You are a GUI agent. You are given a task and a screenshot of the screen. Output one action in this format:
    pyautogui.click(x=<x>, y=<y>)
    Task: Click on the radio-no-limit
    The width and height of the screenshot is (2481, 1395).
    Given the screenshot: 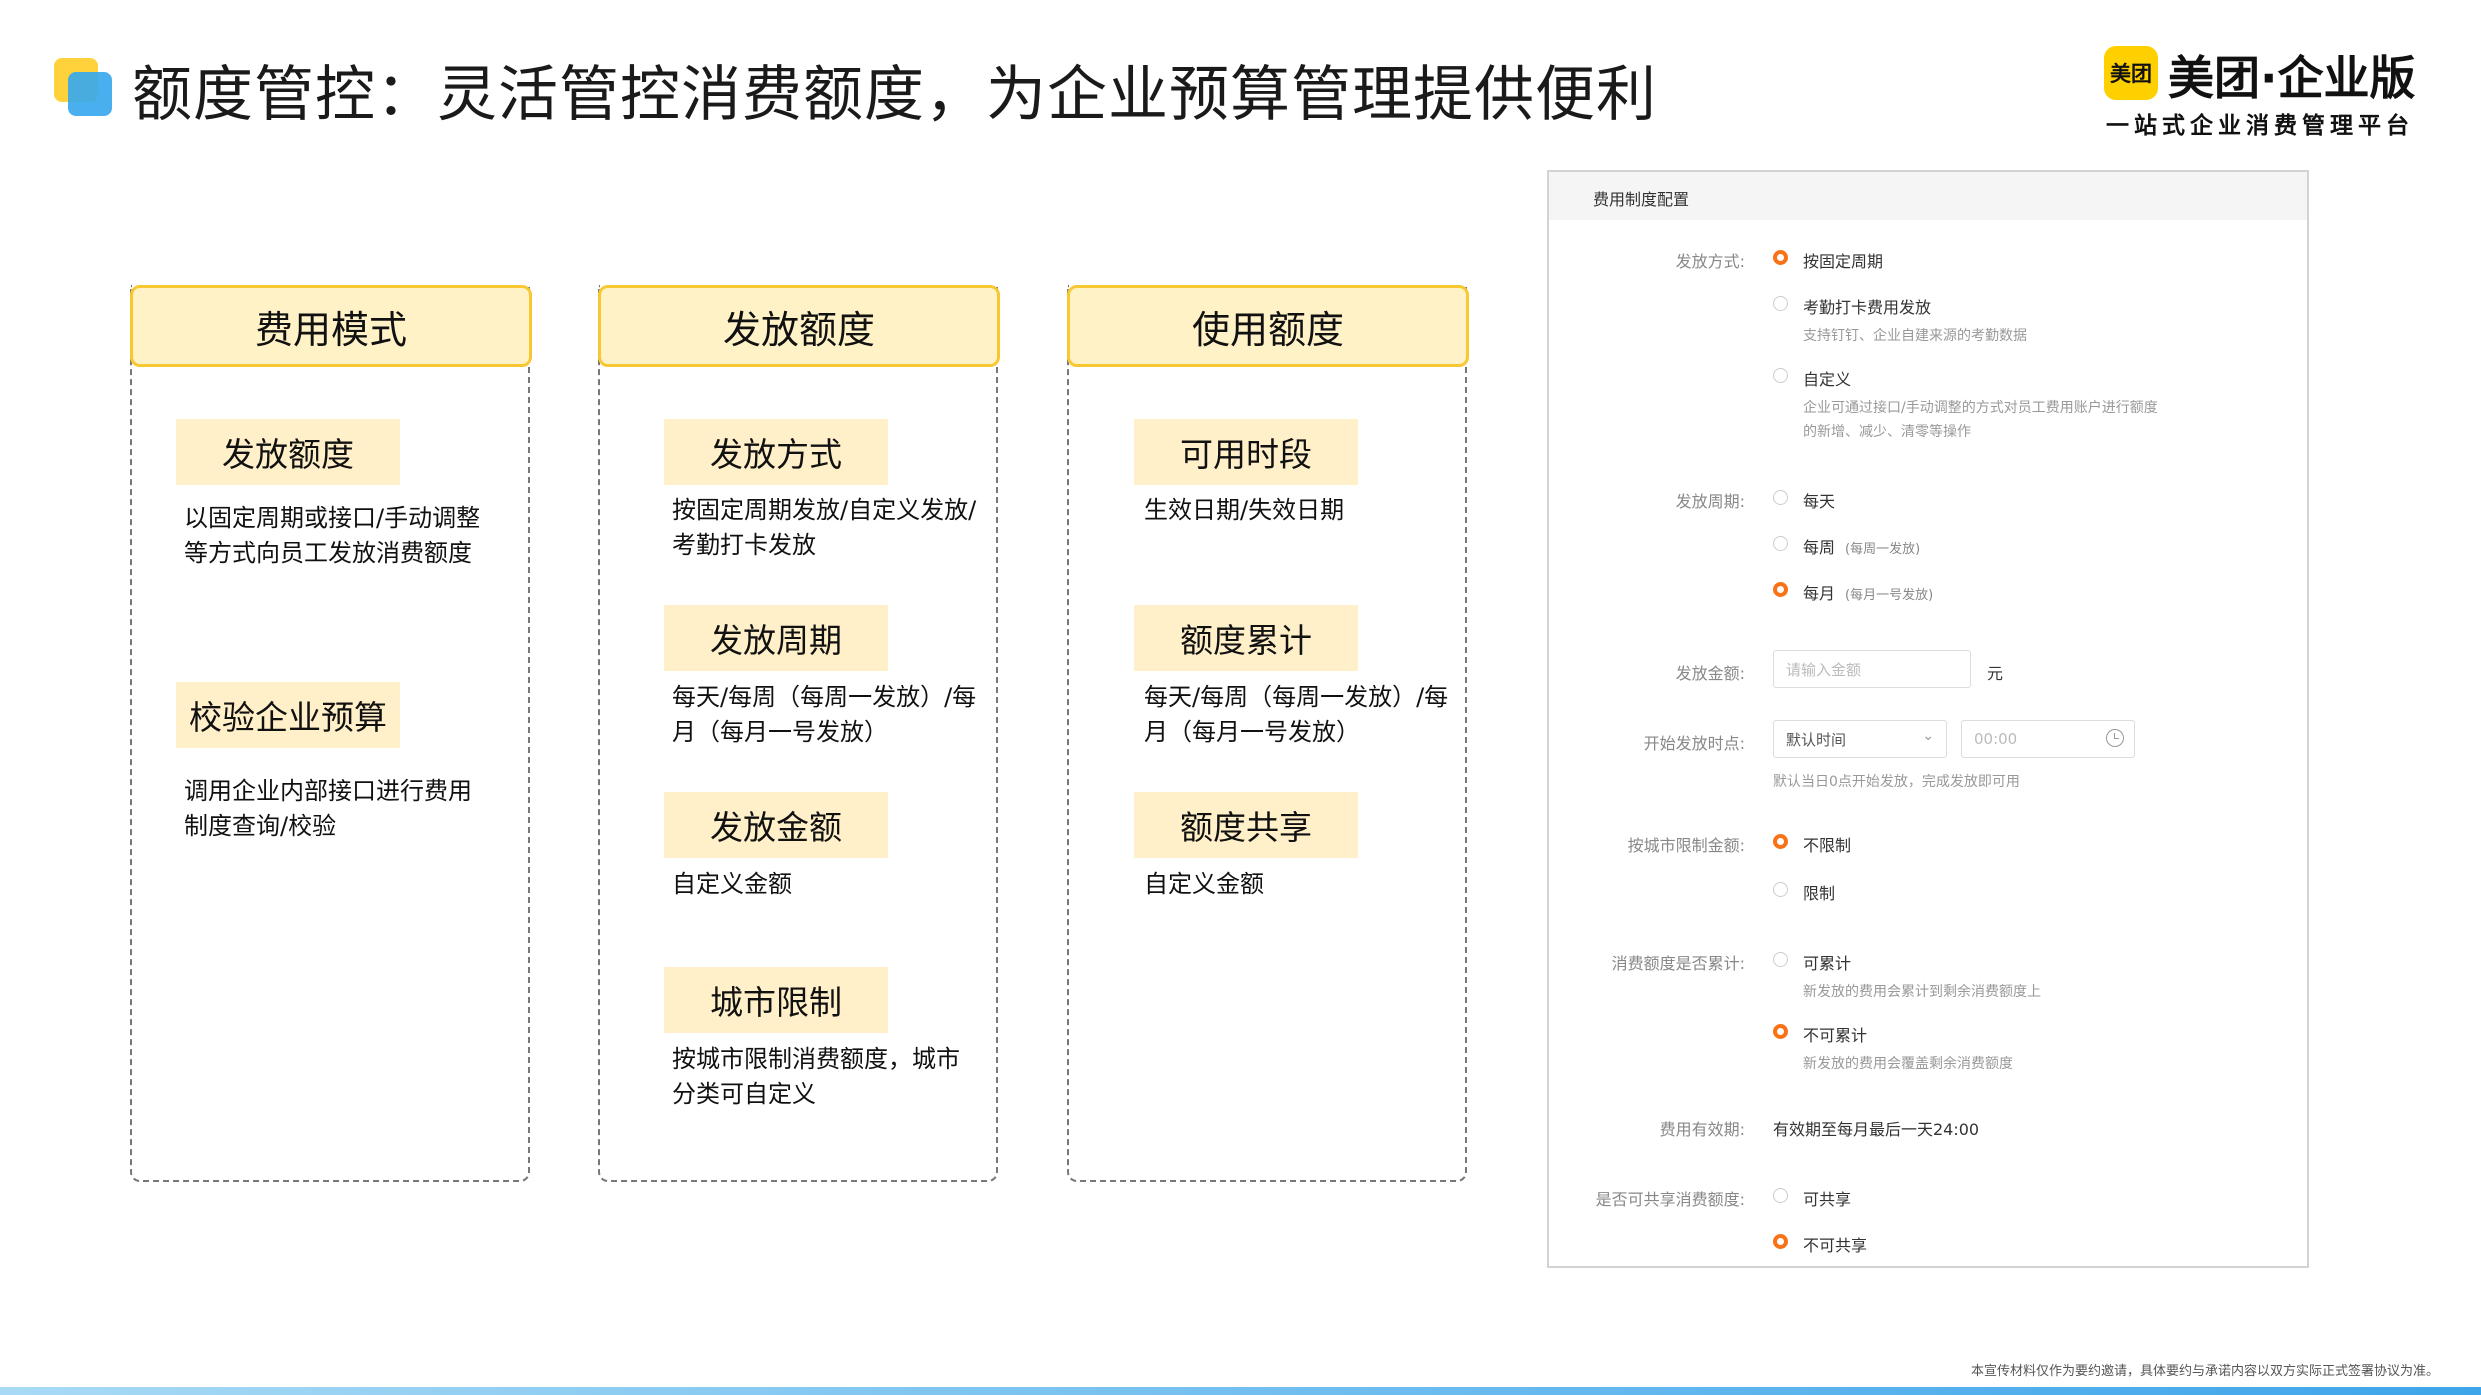 What is the action you would take?
    pyautogui.click(x=1780, y=841)
    